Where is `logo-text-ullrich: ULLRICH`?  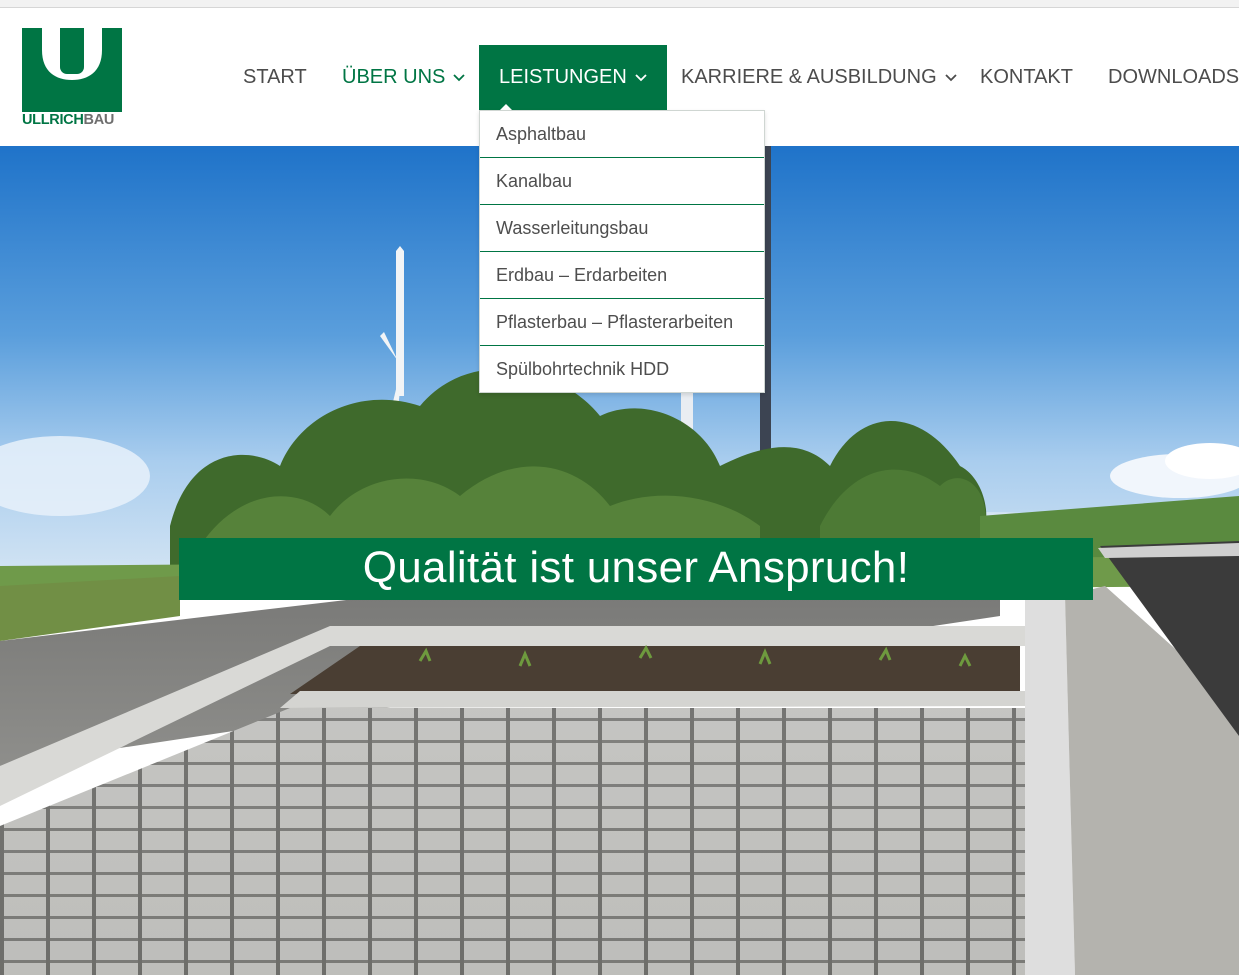 logo-text-ullrich: ULLRICH is located at coordinates (53, 120).